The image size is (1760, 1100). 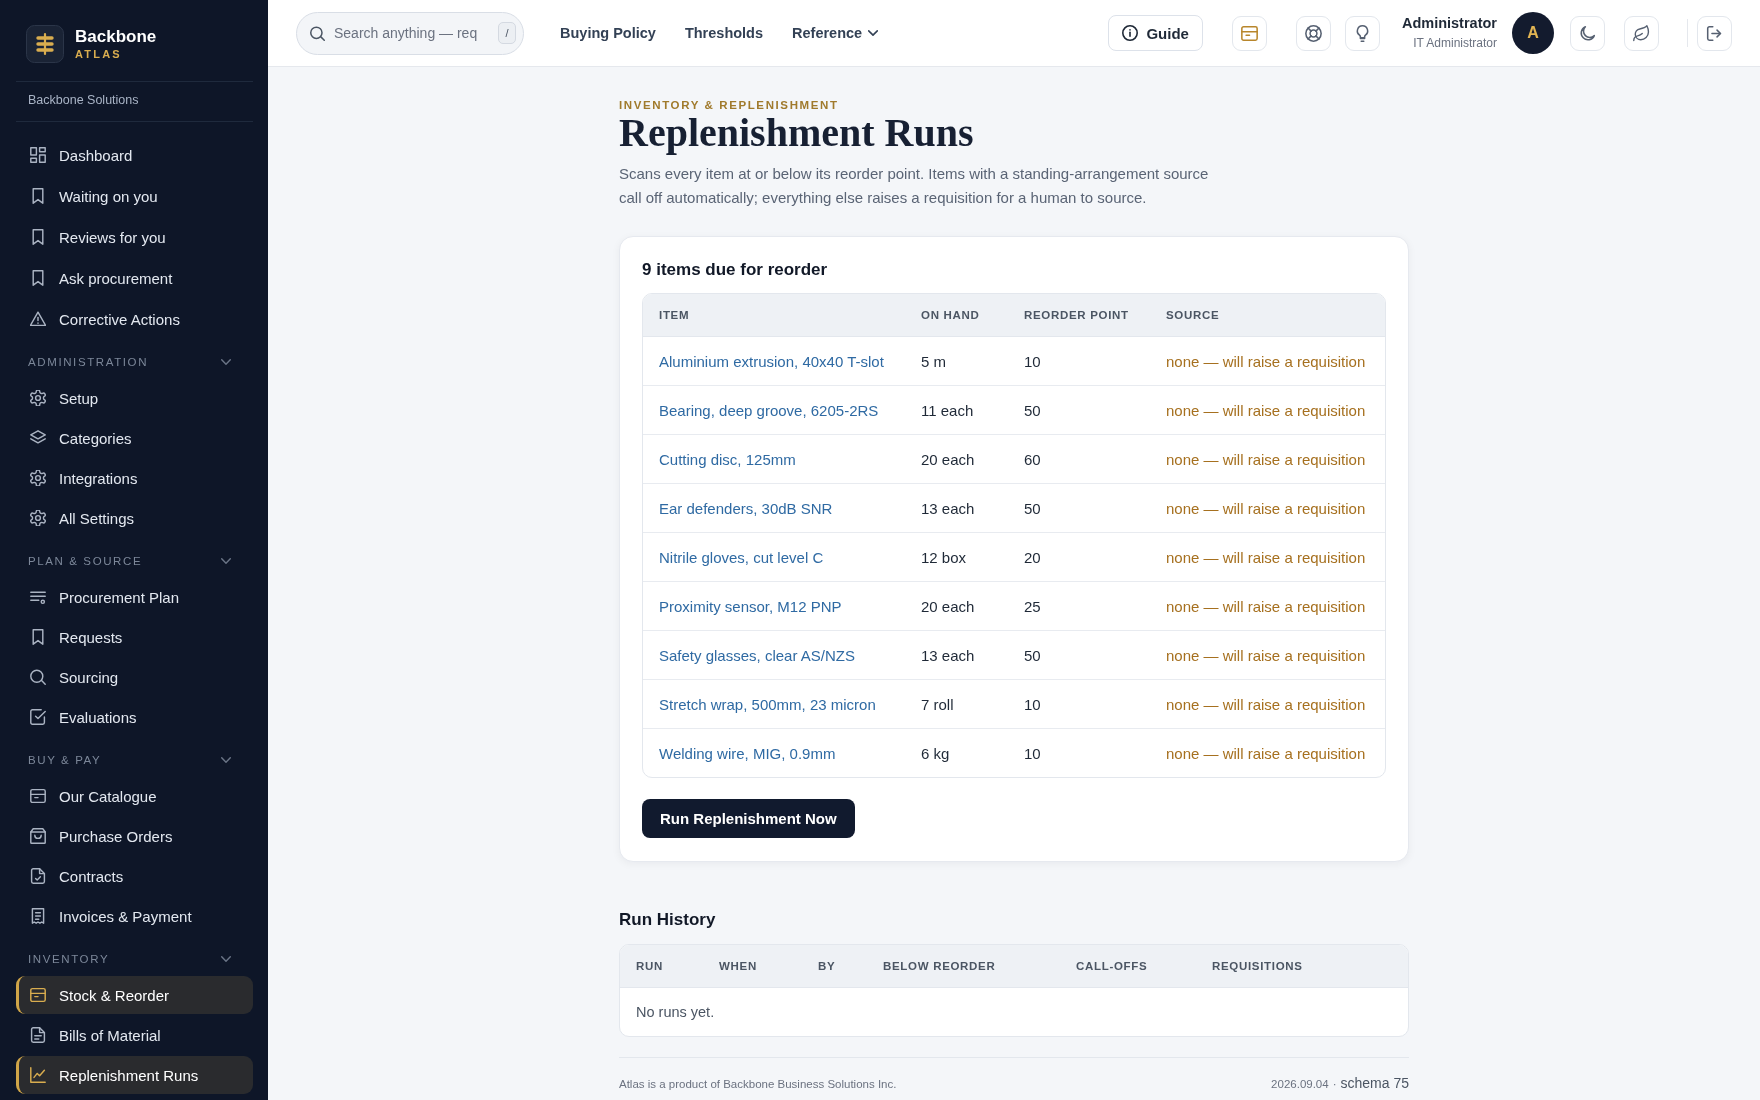 I want to click on moon-icon, so click(x=1587, y=33).